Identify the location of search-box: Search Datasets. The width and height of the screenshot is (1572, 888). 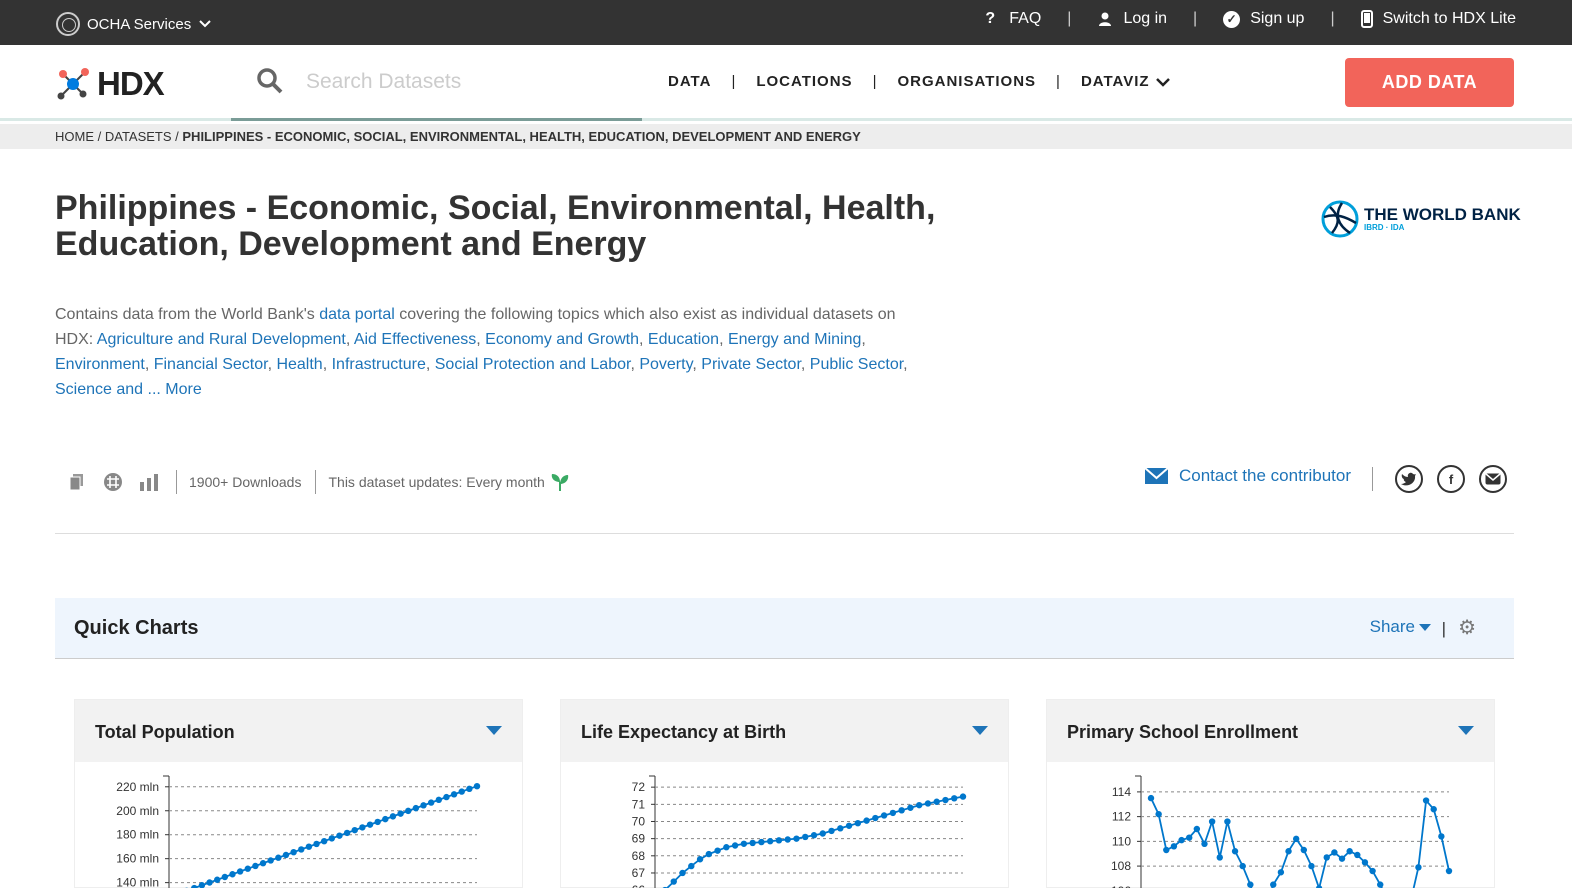
(436, 83).